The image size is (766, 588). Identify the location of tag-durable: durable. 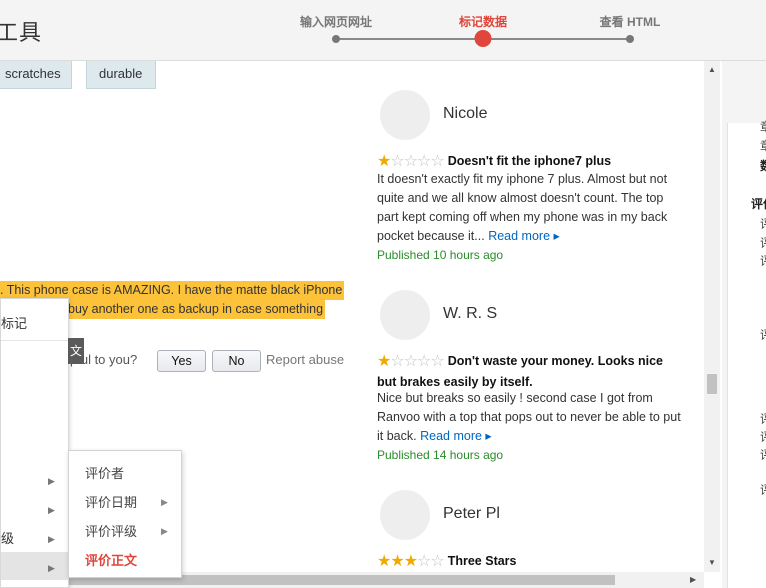
(121, 75).